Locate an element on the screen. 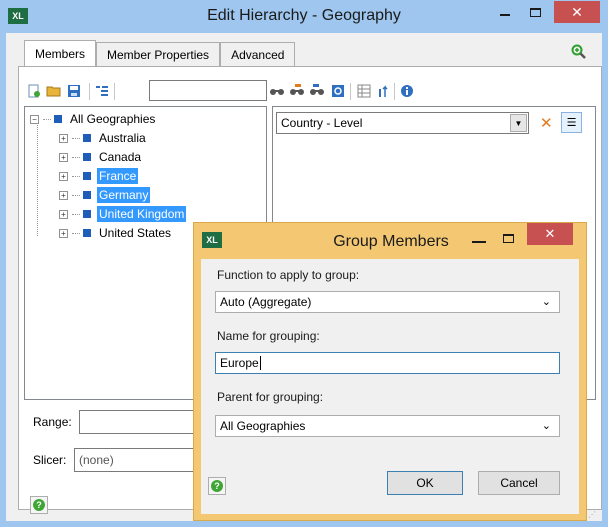 The height and width of the screenshot is (527, 608). dialog-close-button: ✕ is located at coordinates (550, 234).